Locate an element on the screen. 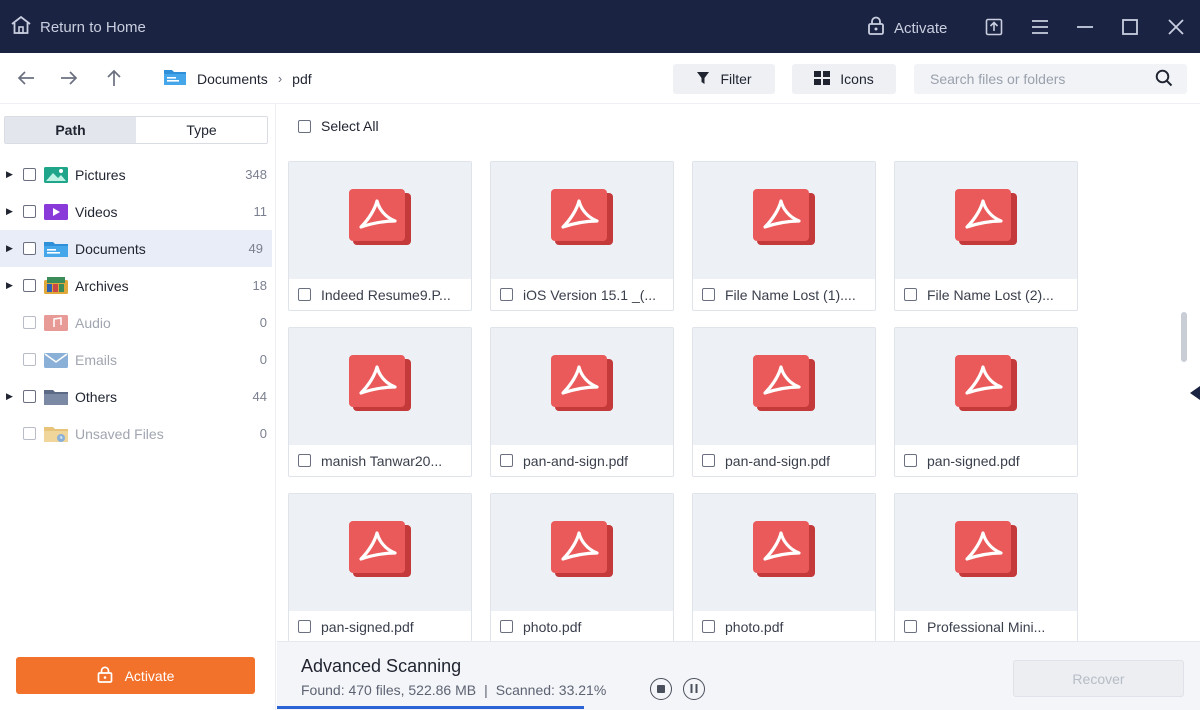 The height and width of the screenshot is (710, 1200). sidebar-item-documents: ▶Documents49 is located at coordinates (136, 248).